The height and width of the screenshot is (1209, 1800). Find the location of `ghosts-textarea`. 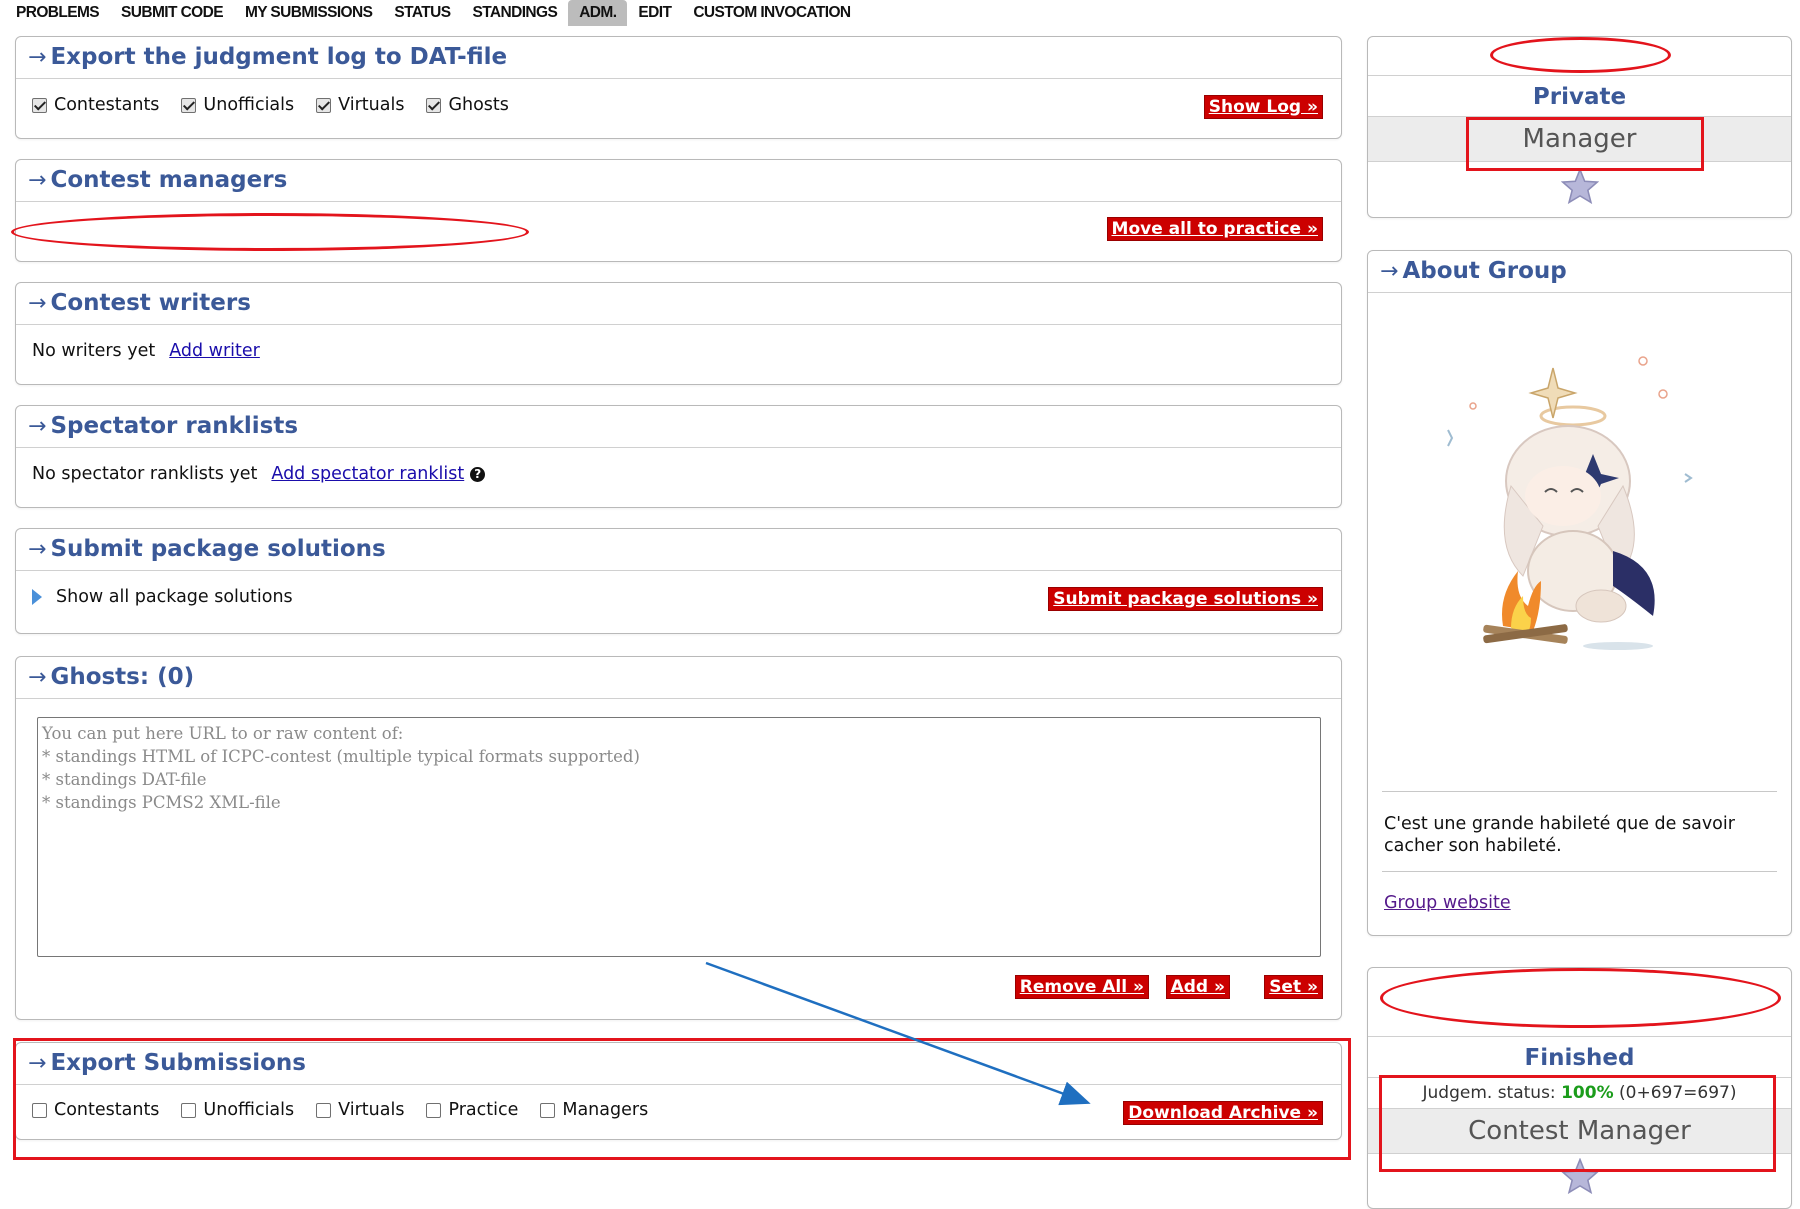

ghosts-textarea is located at coordinates (679, 837).